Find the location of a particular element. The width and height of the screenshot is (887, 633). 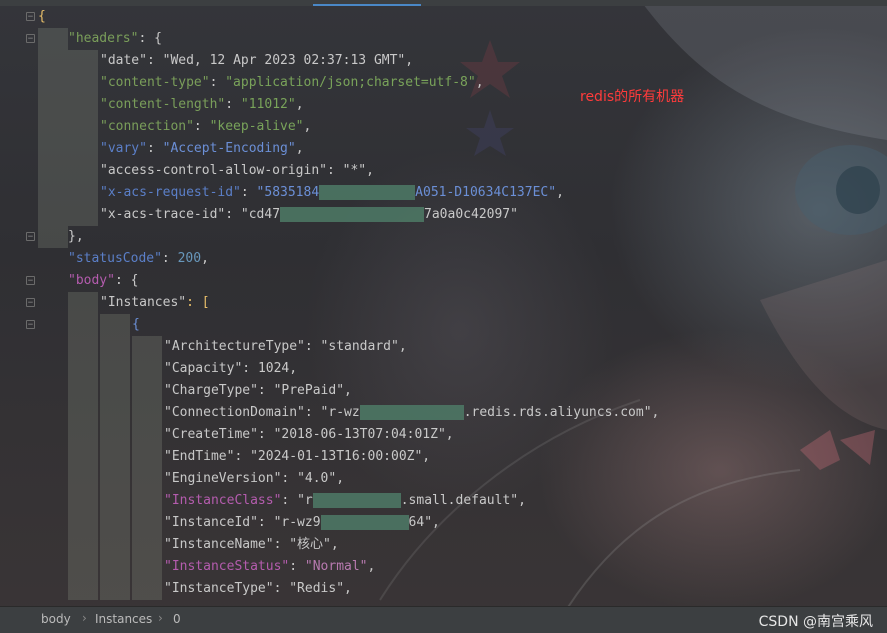

code-token: 1024 is located at coordinates (273, 368).